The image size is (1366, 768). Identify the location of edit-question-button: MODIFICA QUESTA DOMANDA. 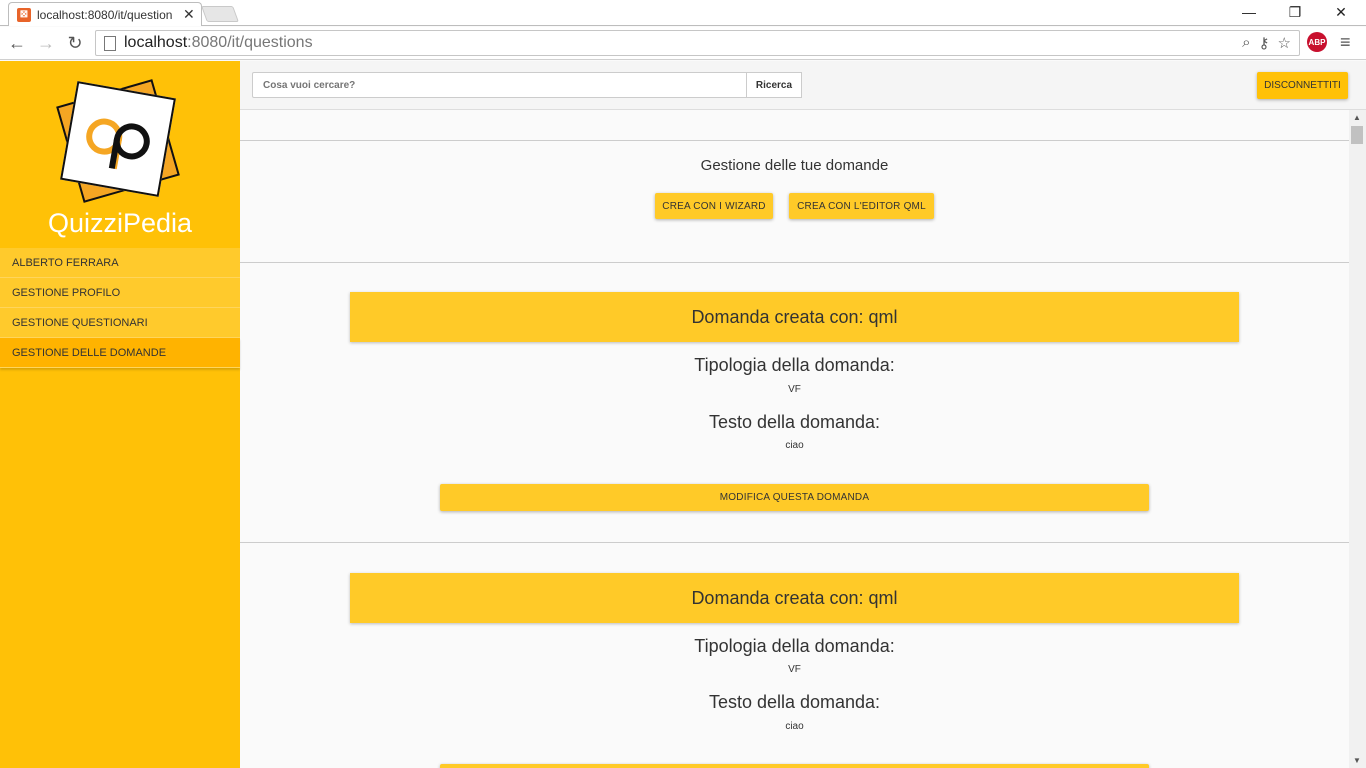
(794, 497).